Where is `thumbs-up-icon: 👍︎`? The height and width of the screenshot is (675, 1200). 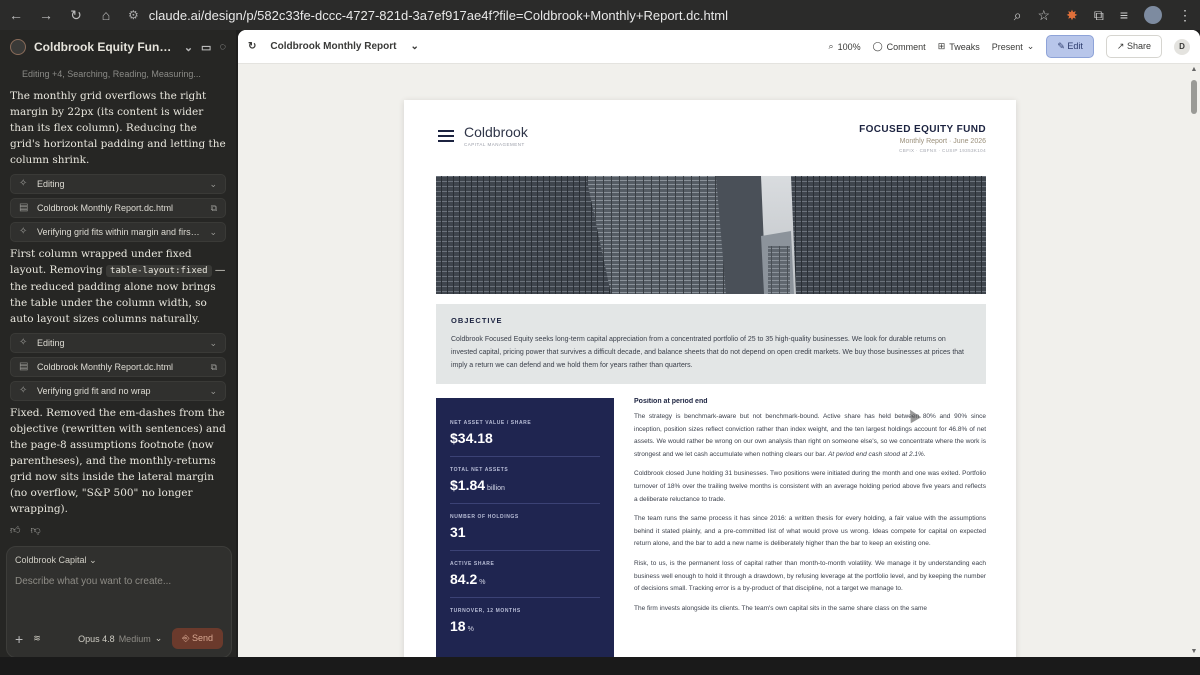 thumbs-up-icon: 👍︎ is located at coordinates (15, 531).